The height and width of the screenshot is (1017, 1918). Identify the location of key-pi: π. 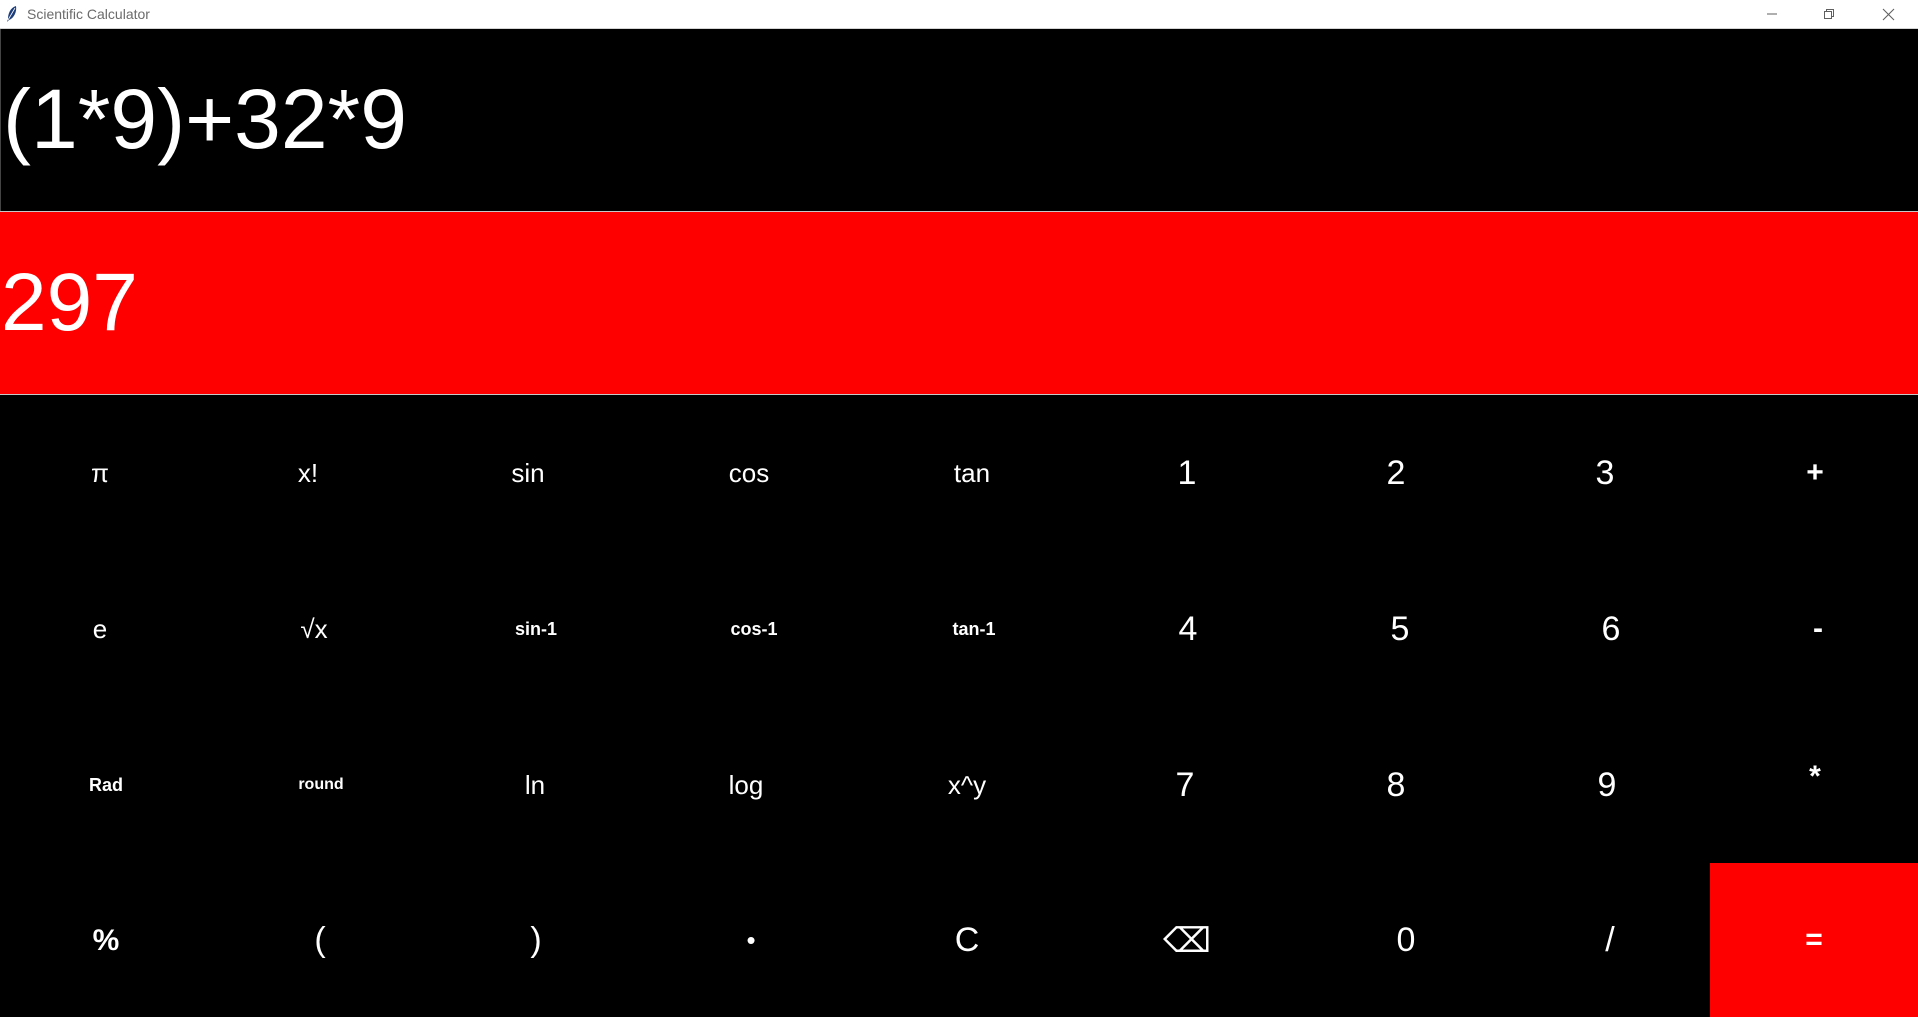
(100, 473).